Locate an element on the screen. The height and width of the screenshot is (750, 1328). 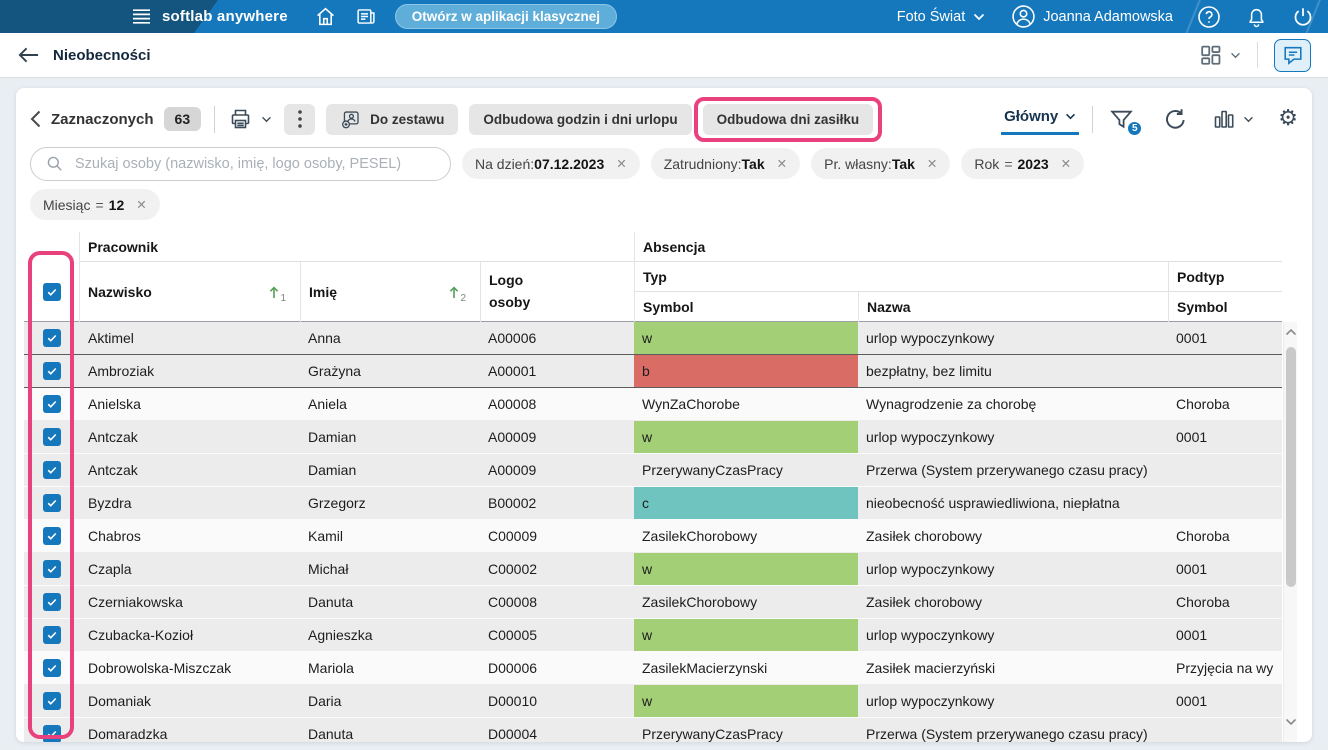
filter-chip: Na dzień: 07.12.2023 ✕ is located at coordinates (551, 163).